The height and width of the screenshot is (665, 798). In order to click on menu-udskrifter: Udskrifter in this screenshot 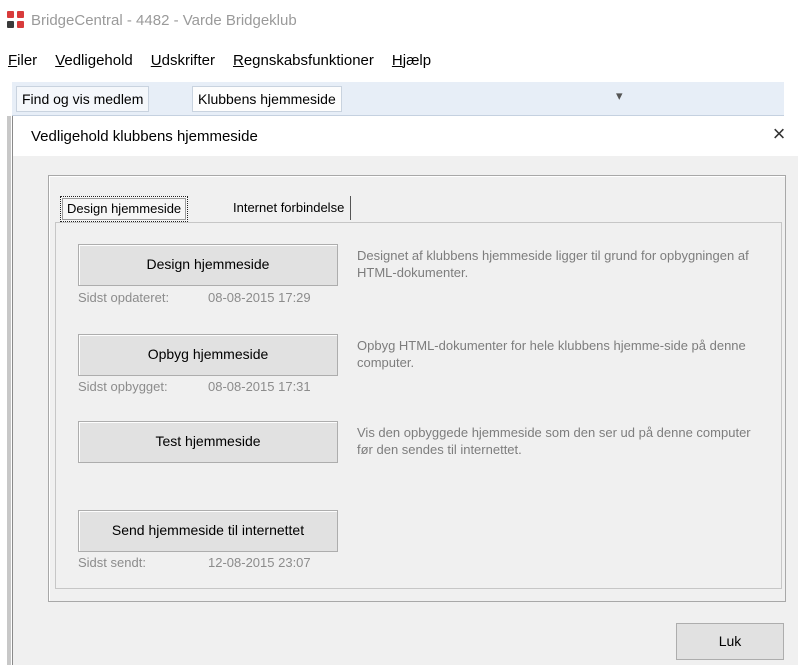, I will do `click(183, 60)`.